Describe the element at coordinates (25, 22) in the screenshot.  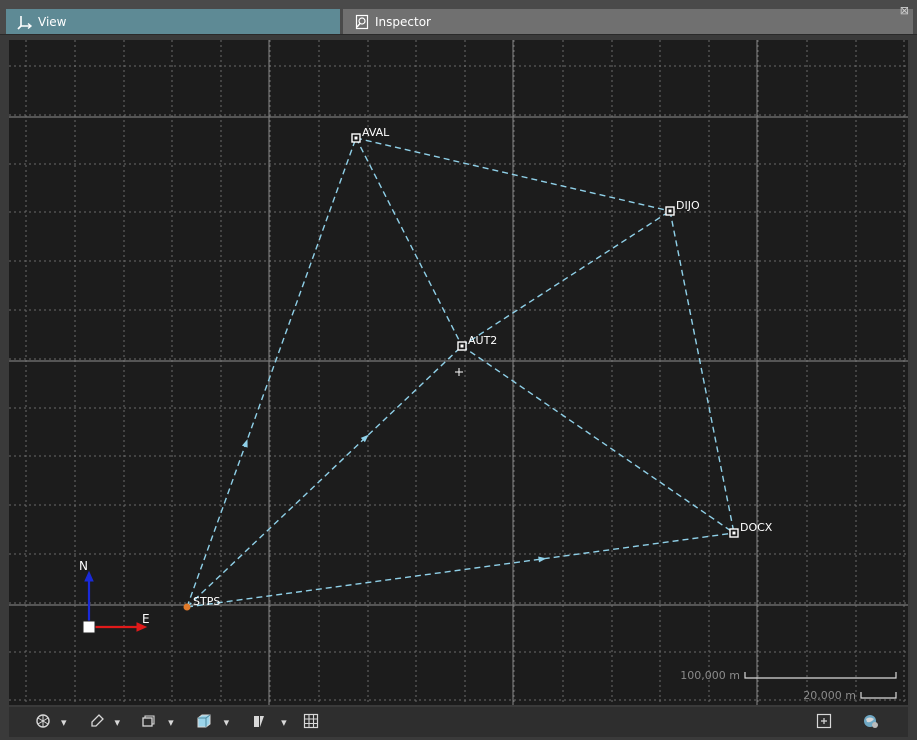
I see `axes-view-icon` at that location.